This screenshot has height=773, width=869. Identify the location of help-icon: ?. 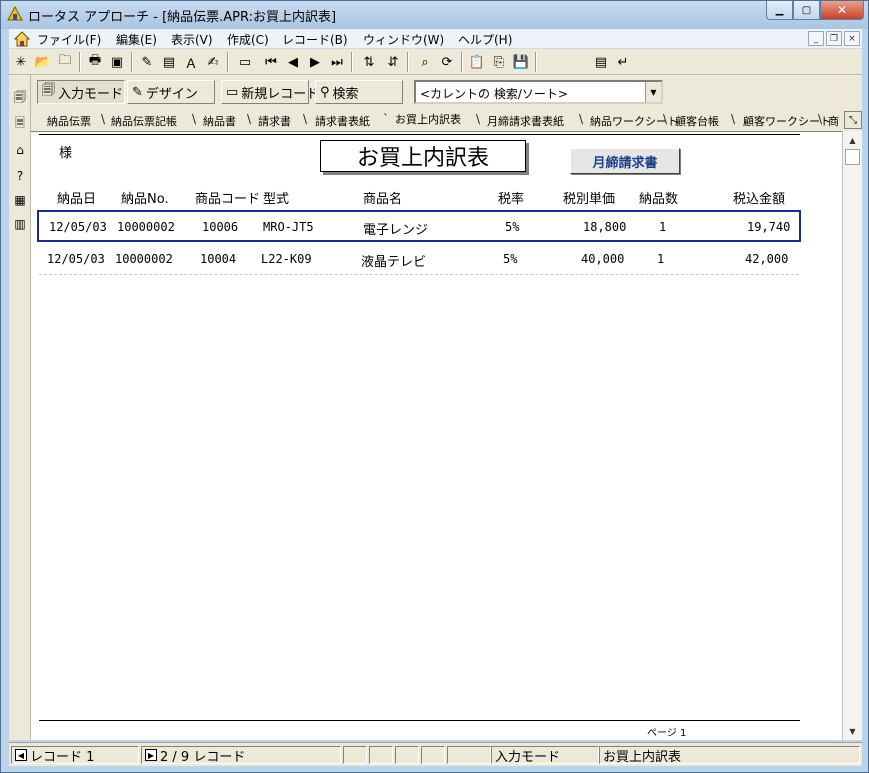
(20, 176).